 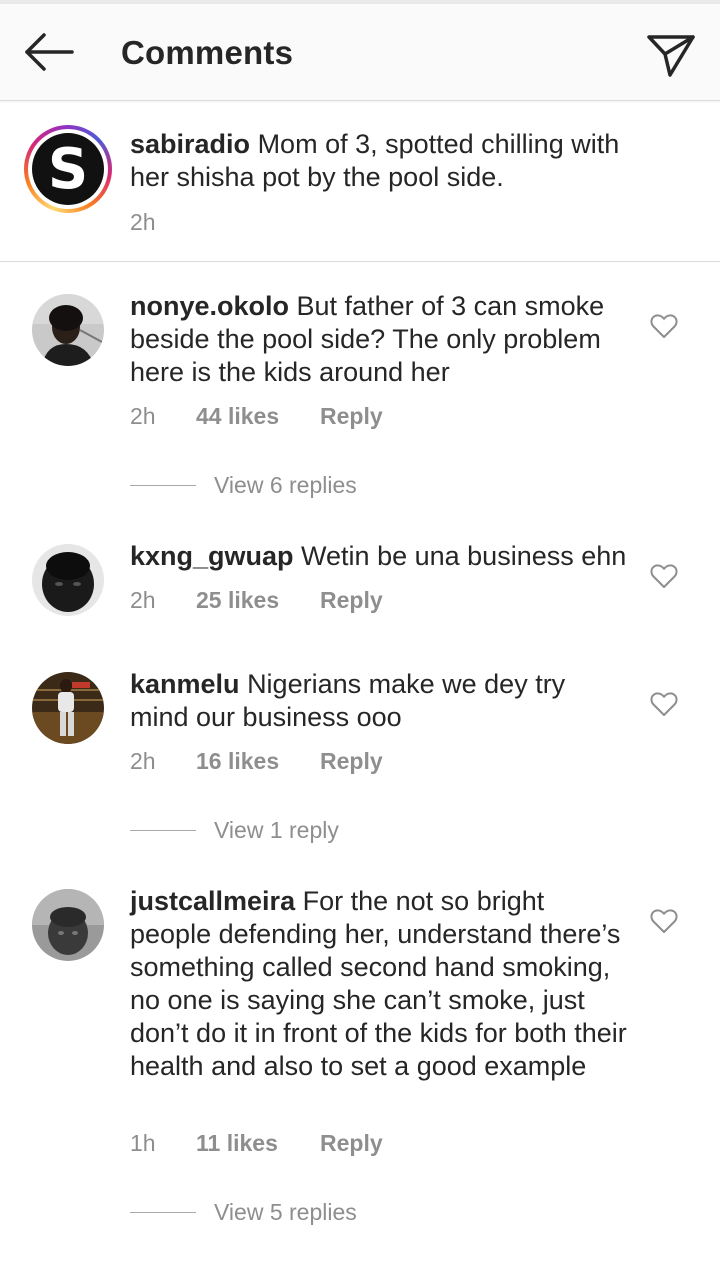 I want to click on comment-likes: 44 likes, so click(x=237, y=416).